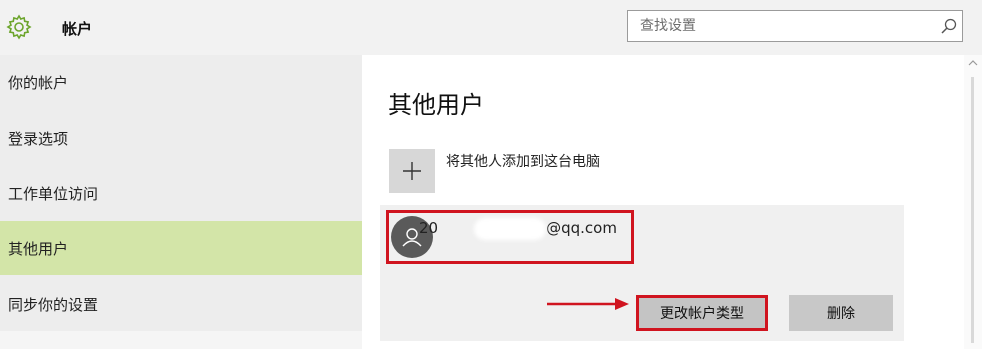 The image size is (982, 349). Describe the element at coordinates (436, 105) in the screenshot. I see `section-title: 其他用户` at that location.